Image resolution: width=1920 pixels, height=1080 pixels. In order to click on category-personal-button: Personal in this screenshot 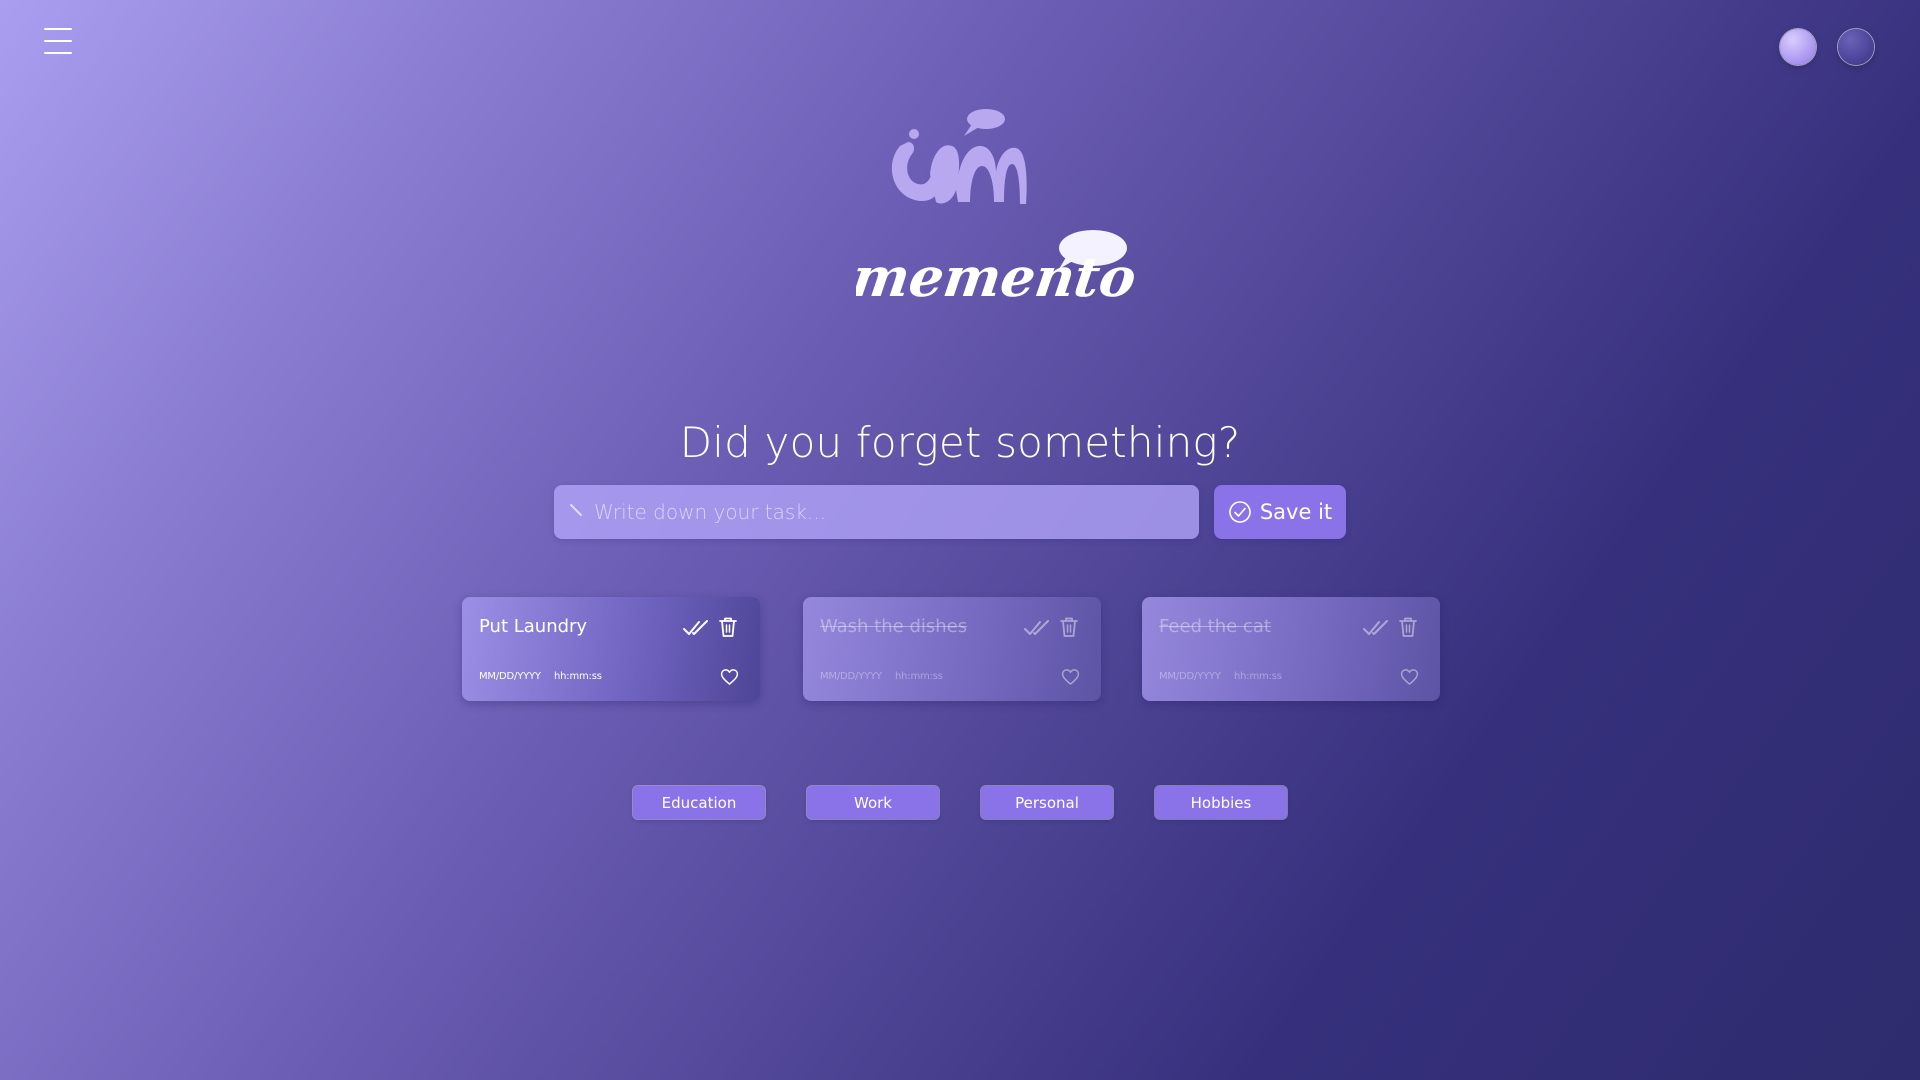, I will do `click(1047, 802)`.